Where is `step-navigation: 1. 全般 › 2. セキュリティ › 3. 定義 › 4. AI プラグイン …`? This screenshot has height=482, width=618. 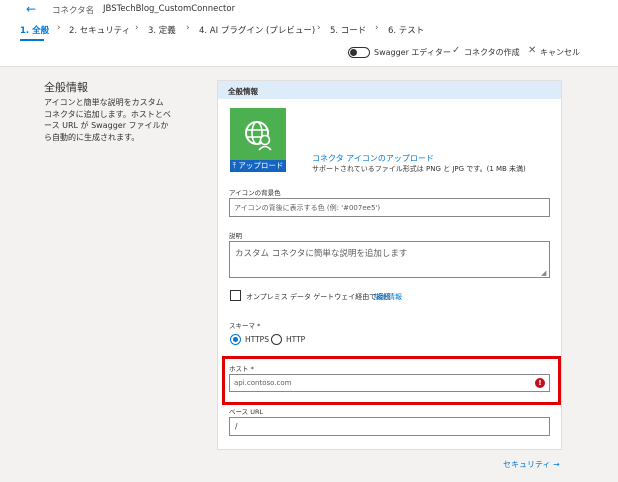 step-navigation: 1. 全般 › 2. セキュリティ › 3. 定義 › 4. AI プラグイン … is located at coordinates (309, 33).